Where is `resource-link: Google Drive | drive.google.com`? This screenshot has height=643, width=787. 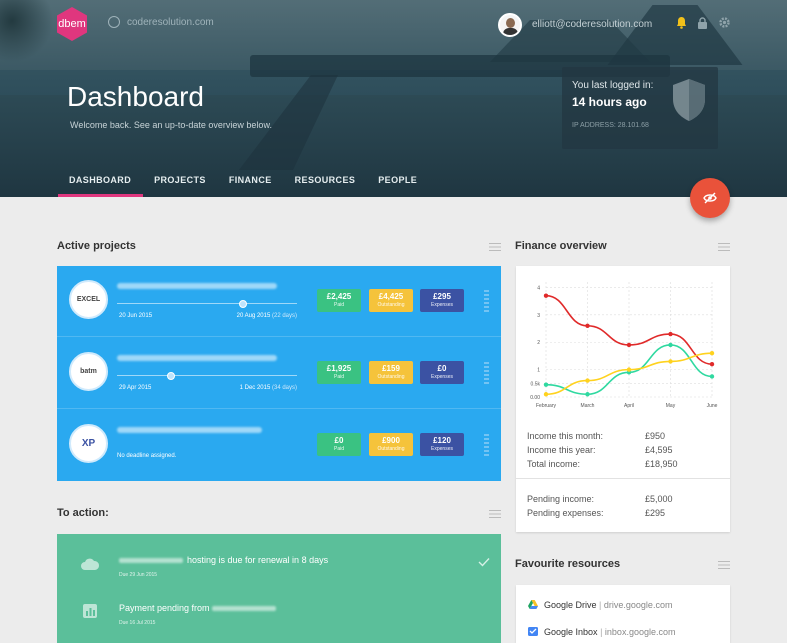
resource-link: Google Drive | drive.google.com is located at coordinates (600, 605).